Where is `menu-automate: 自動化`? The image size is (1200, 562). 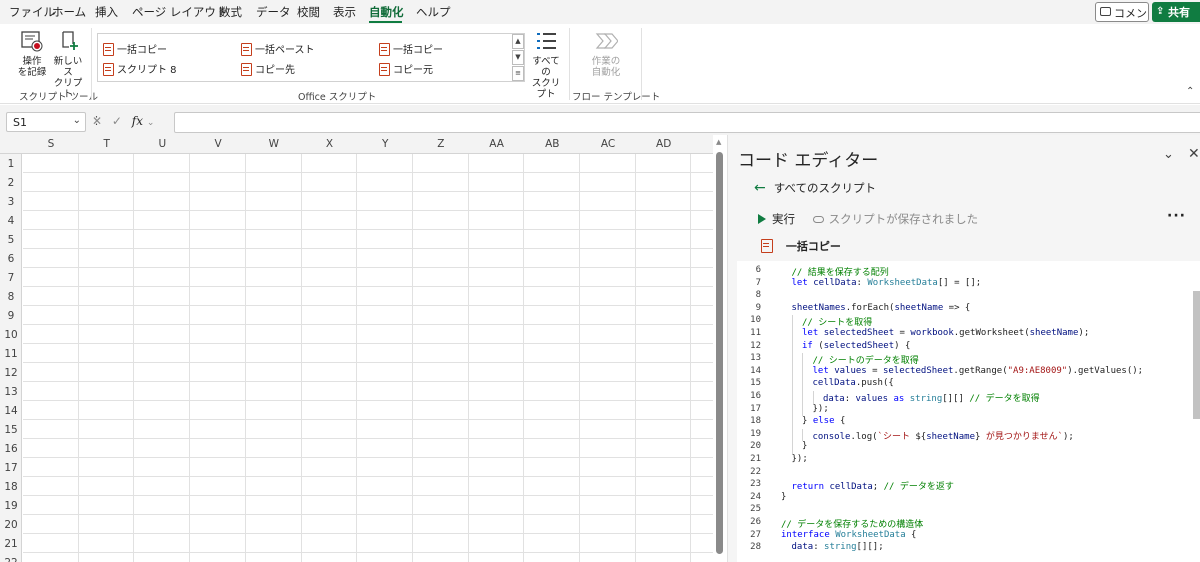
menu-automate: 自動化 is located at coordinates (386, 12).